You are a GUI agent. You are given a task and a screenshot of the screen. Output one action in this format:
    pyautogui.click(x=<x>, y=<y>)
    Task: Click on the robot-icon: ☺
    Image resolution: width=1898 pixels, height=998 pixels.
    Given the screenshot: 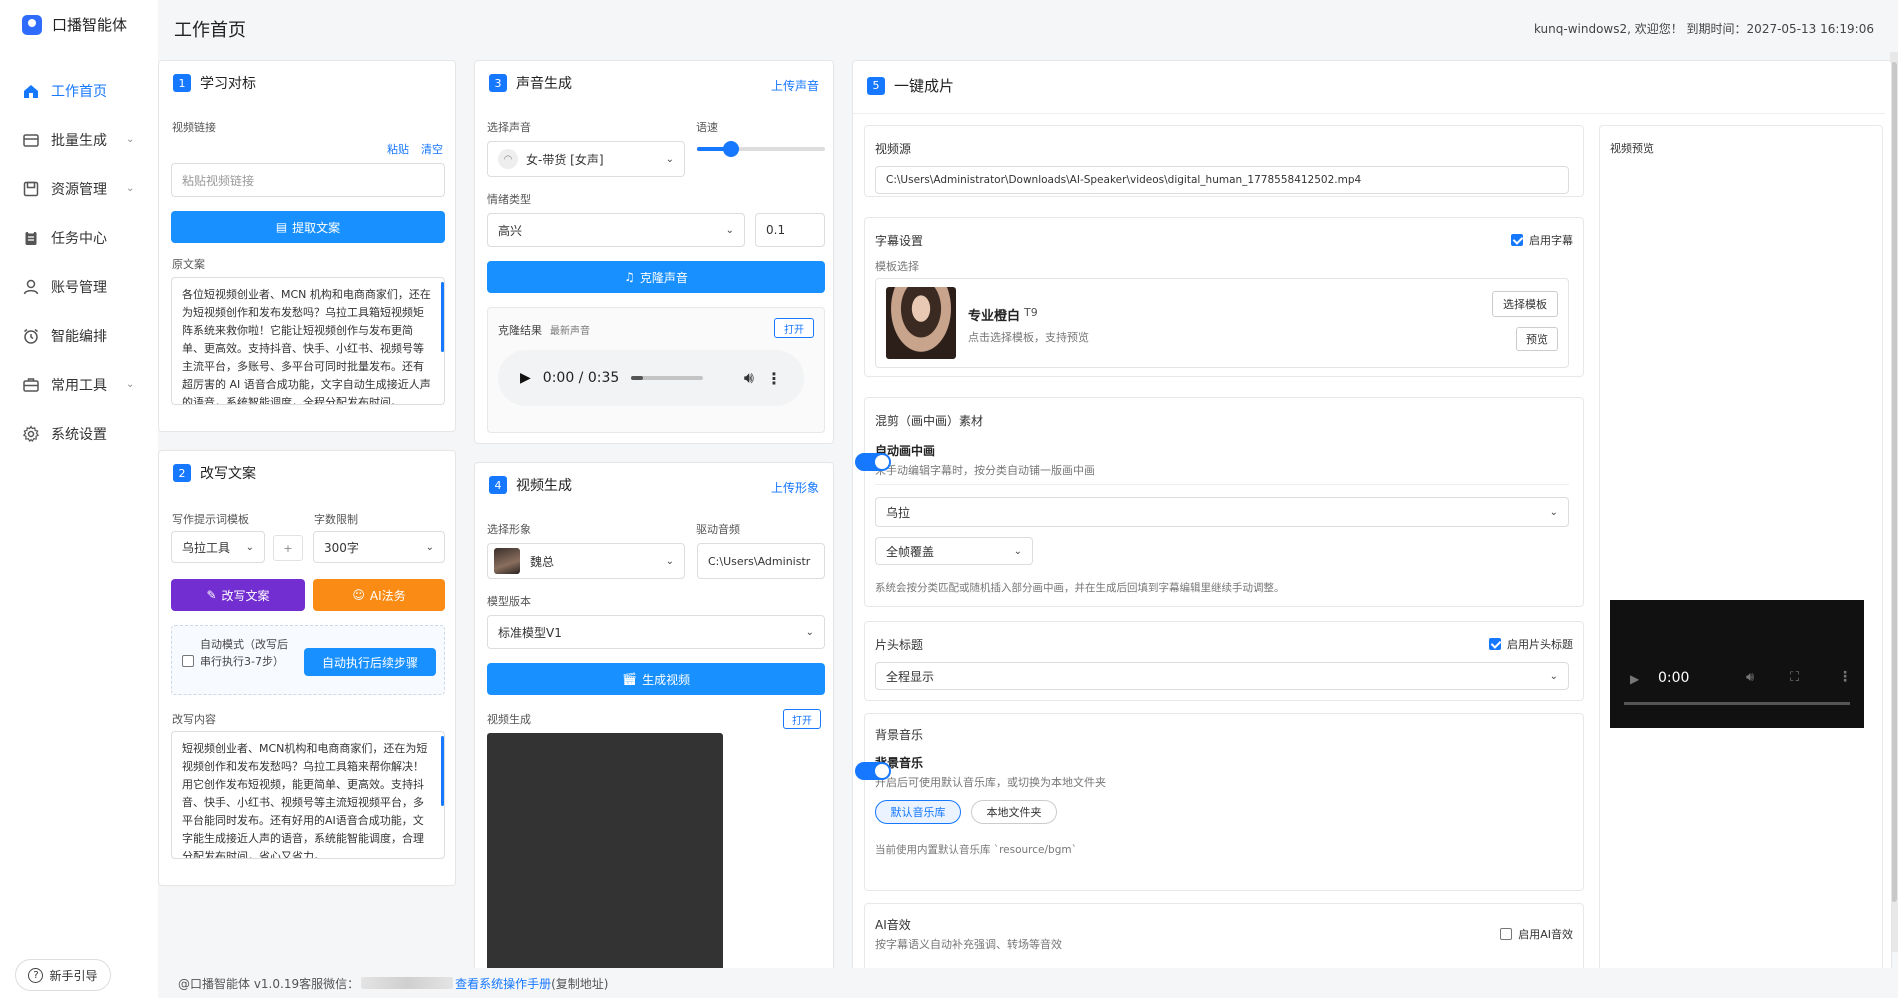 What is the action you would take?
    pyautogui.click(x=358, y=595)
    